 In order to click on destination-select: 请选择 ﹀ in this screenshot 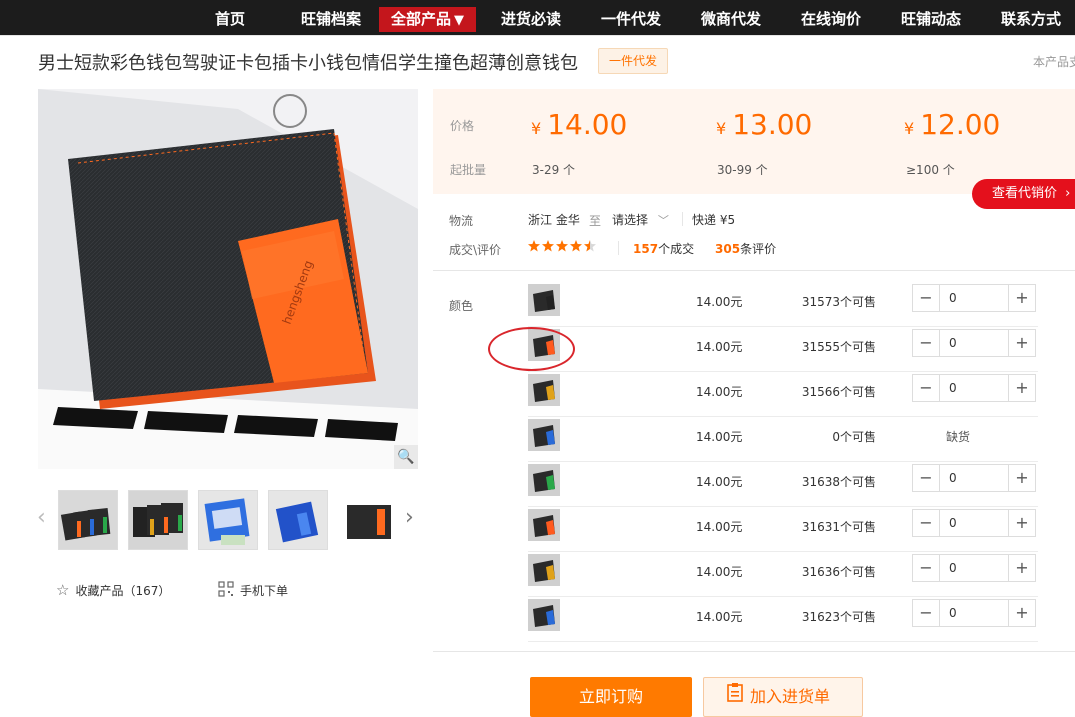, I will do `click(640, 219)`.